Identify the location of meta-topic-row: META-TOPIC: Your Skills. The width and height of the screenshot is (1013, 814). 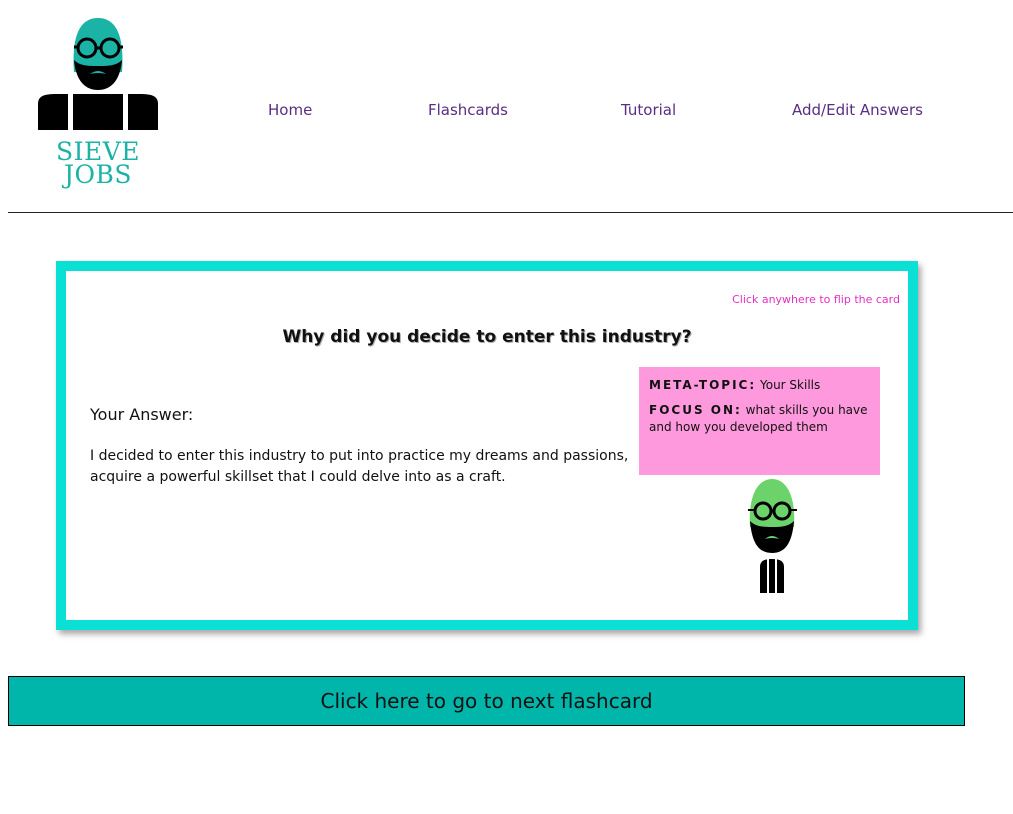
(759, 385).